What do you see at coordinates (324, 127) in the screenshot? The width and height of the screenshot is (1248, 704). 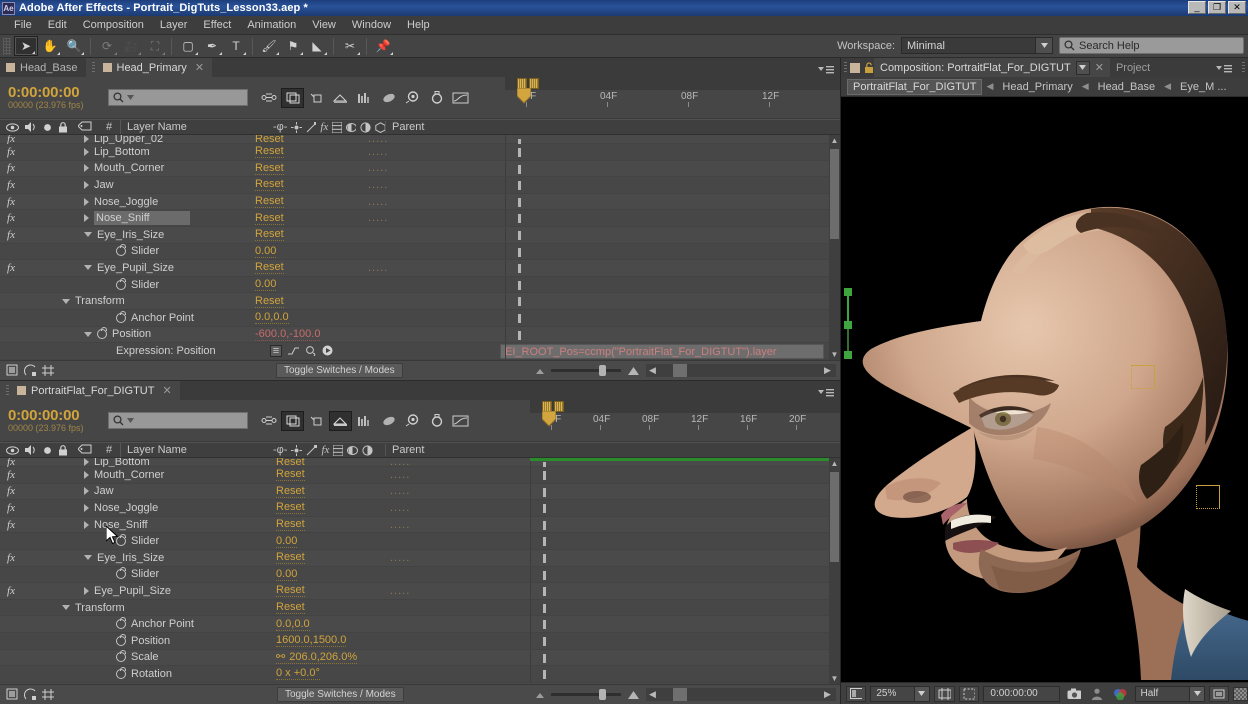 I see `effects-fx-icon: fx` at bounding box center [324, 127].